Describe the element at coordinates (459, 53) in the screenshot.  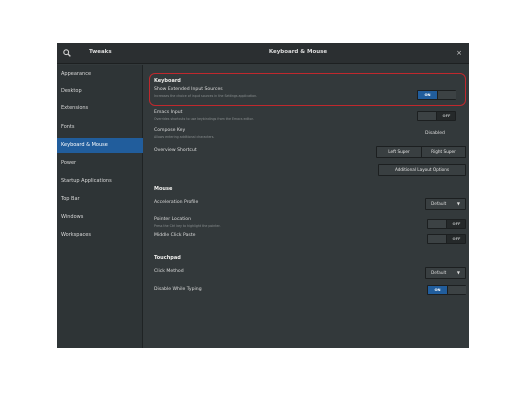
I see `close-icon: ×` at that location.